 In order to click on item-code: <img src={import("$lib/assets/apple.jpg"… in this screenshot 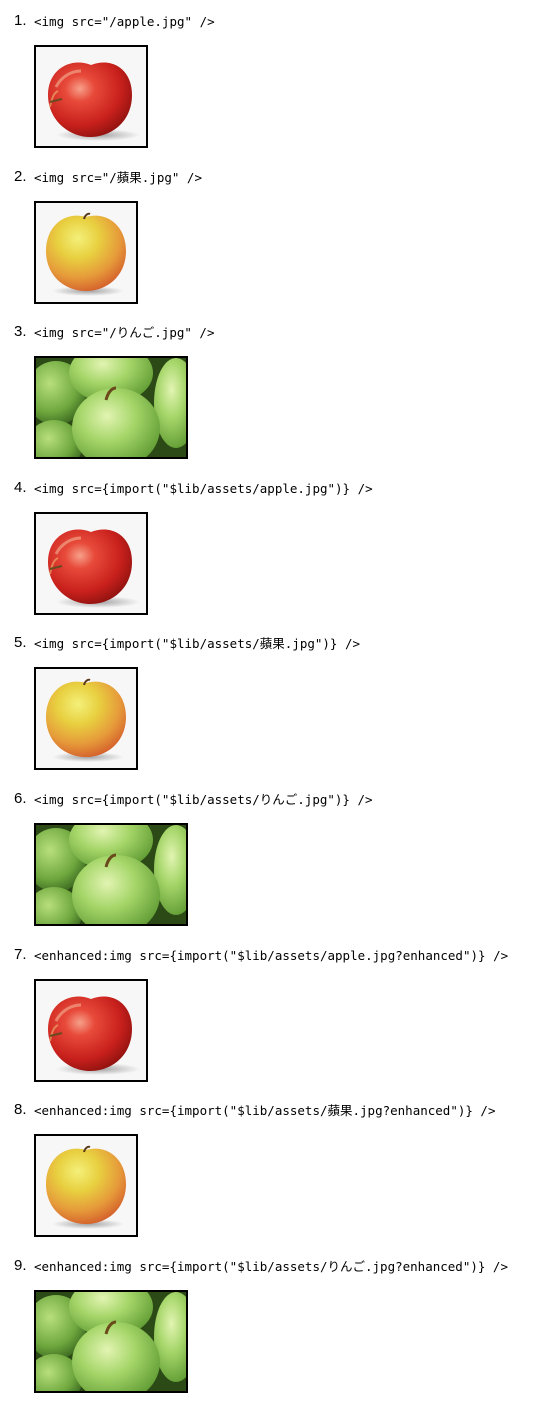, I will do `click(203, 488)`.